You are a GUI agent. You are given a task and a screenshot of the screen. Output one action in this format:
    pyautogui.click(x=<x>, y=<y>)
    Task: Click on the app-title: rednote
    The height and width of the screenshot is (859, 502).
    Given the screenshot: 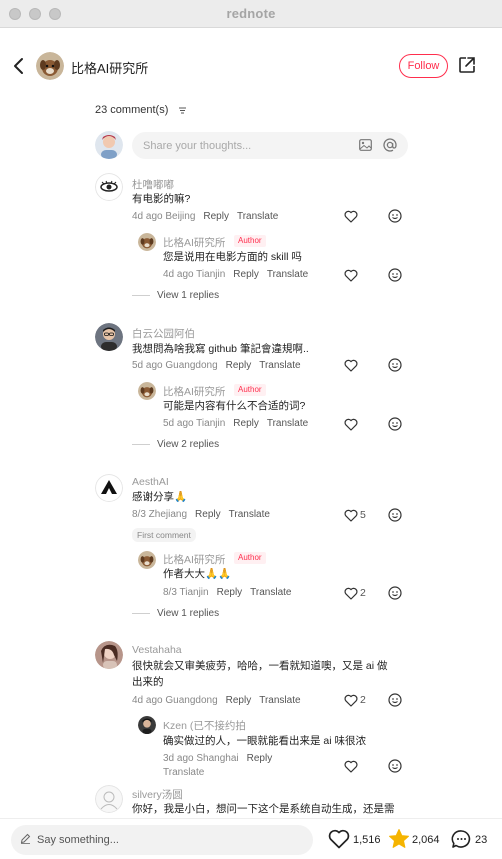 What is the action you would take?
    pyautogui.click(x=251, y=13)
    